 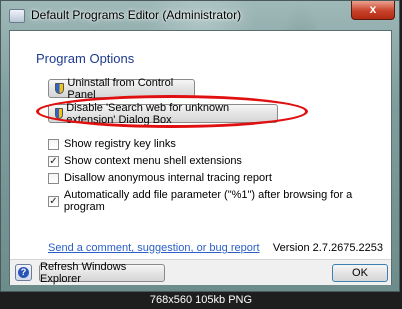 I want to click on help-button: ?, so click(x=23, y=272).